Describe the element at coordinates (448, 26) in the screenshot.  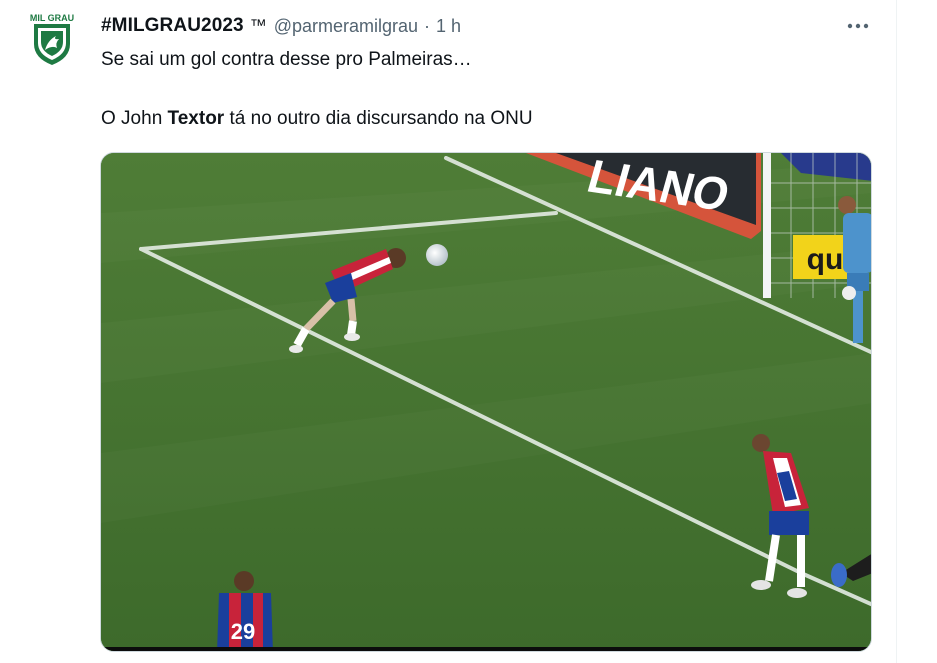
I see `timestamp: 1 h` at that location.